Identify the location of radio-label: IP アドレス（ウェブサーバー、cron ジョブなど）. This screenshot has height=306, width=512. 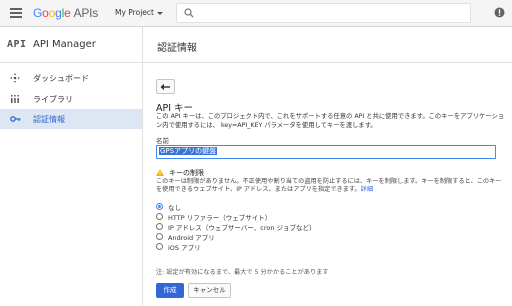
(242, 228).